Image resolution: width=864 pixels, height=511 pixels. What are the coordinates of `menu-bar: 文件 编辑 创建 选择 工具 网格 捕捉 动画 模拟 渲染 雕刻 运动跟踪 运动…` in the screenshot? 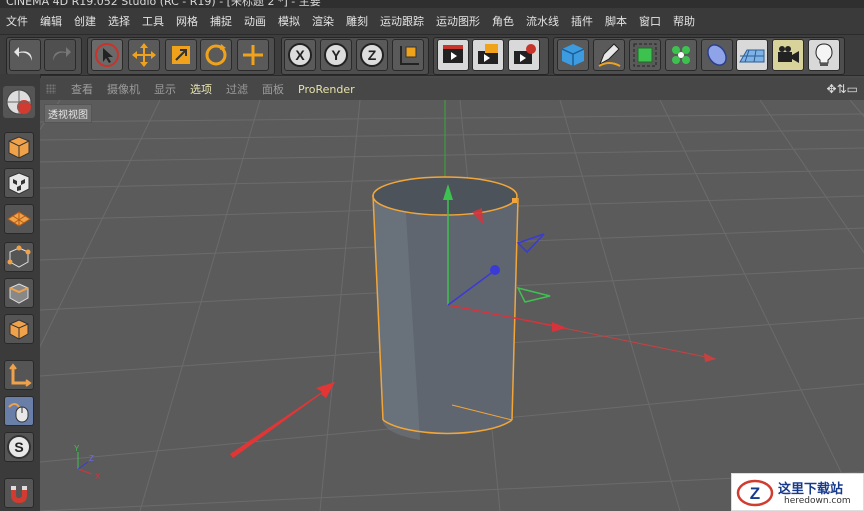 It's located at (432, 21).